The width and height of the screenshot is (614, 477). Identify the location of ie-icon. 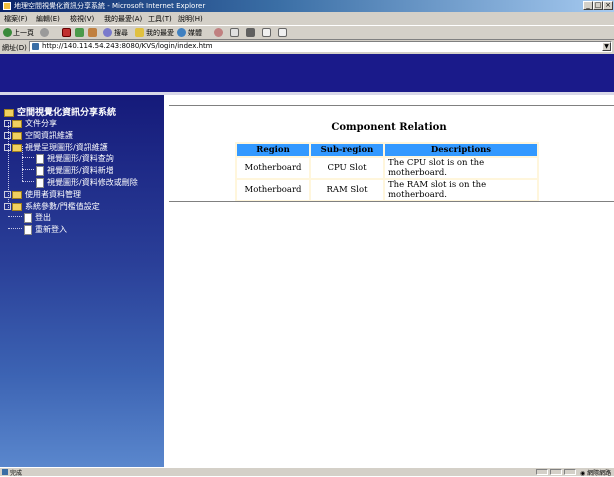
(7, 6).